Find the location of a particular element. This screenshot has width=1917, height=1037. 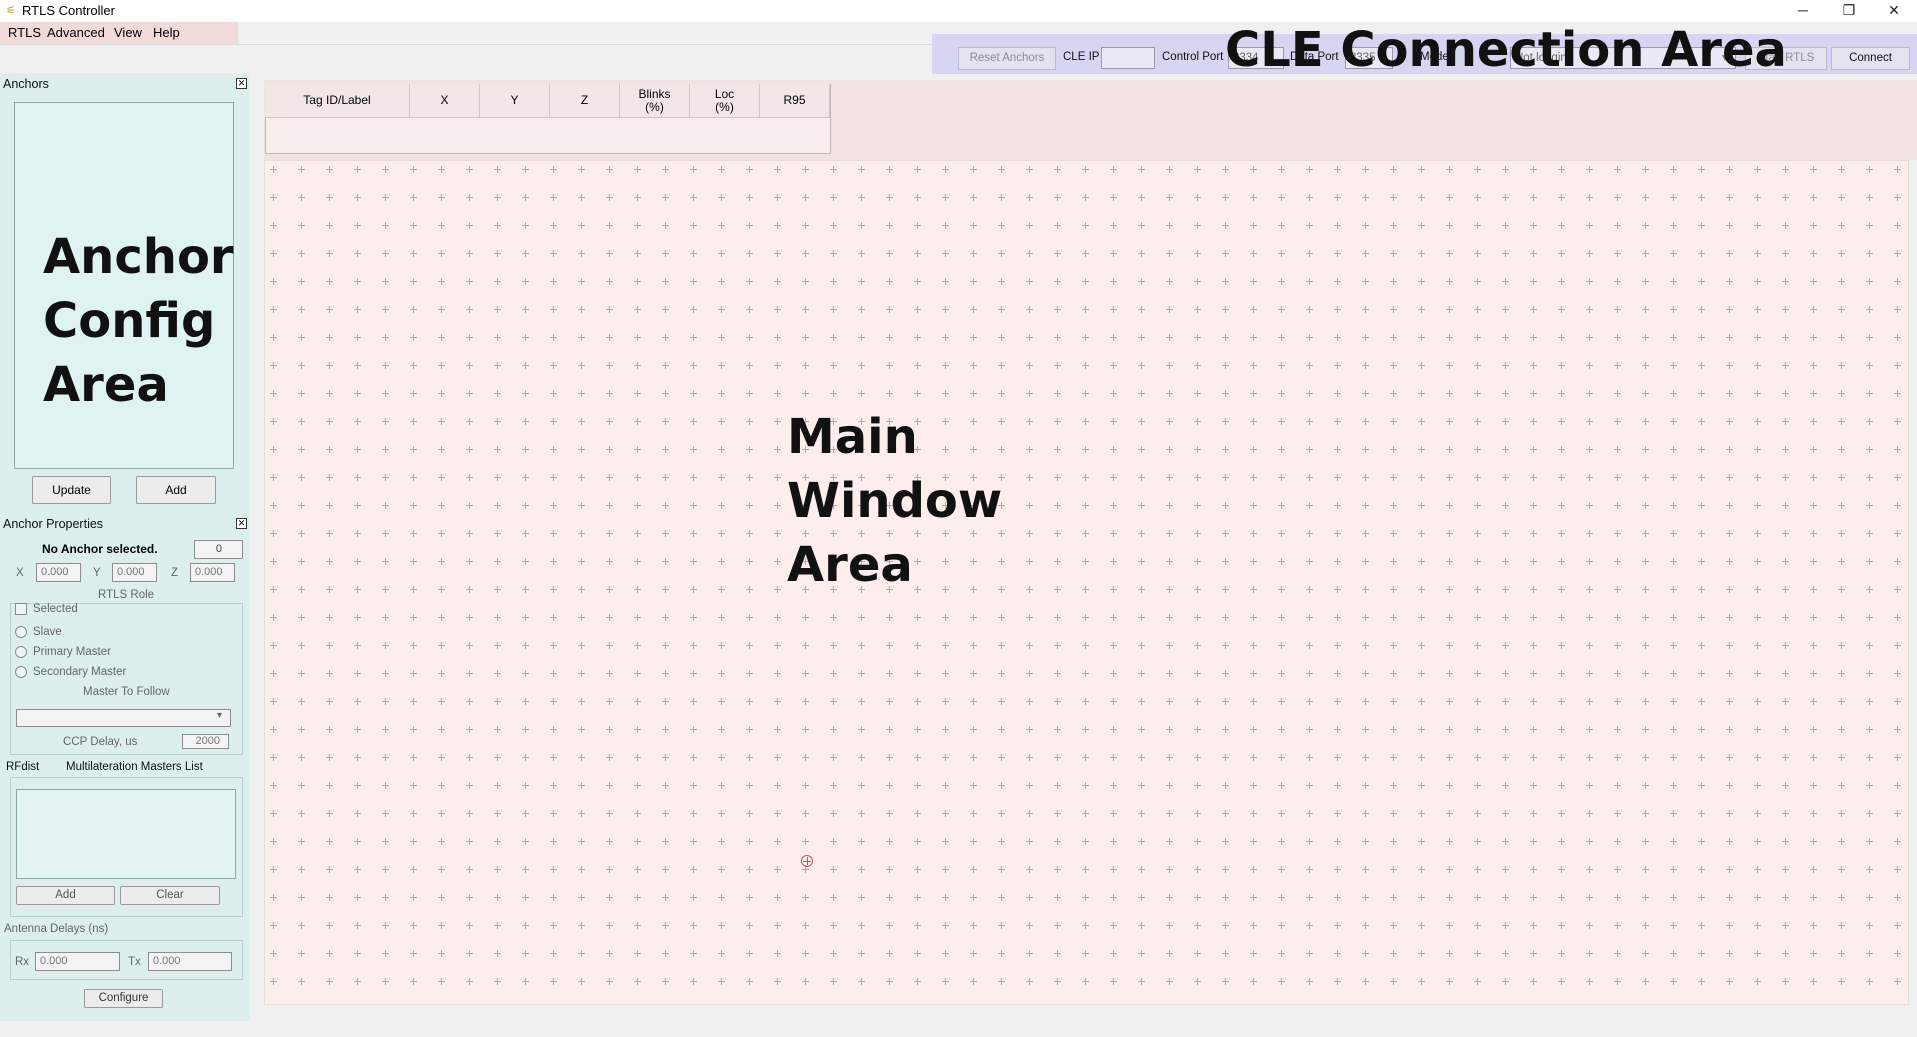

x-field: 0.000 is located at coordinates (58, 572).